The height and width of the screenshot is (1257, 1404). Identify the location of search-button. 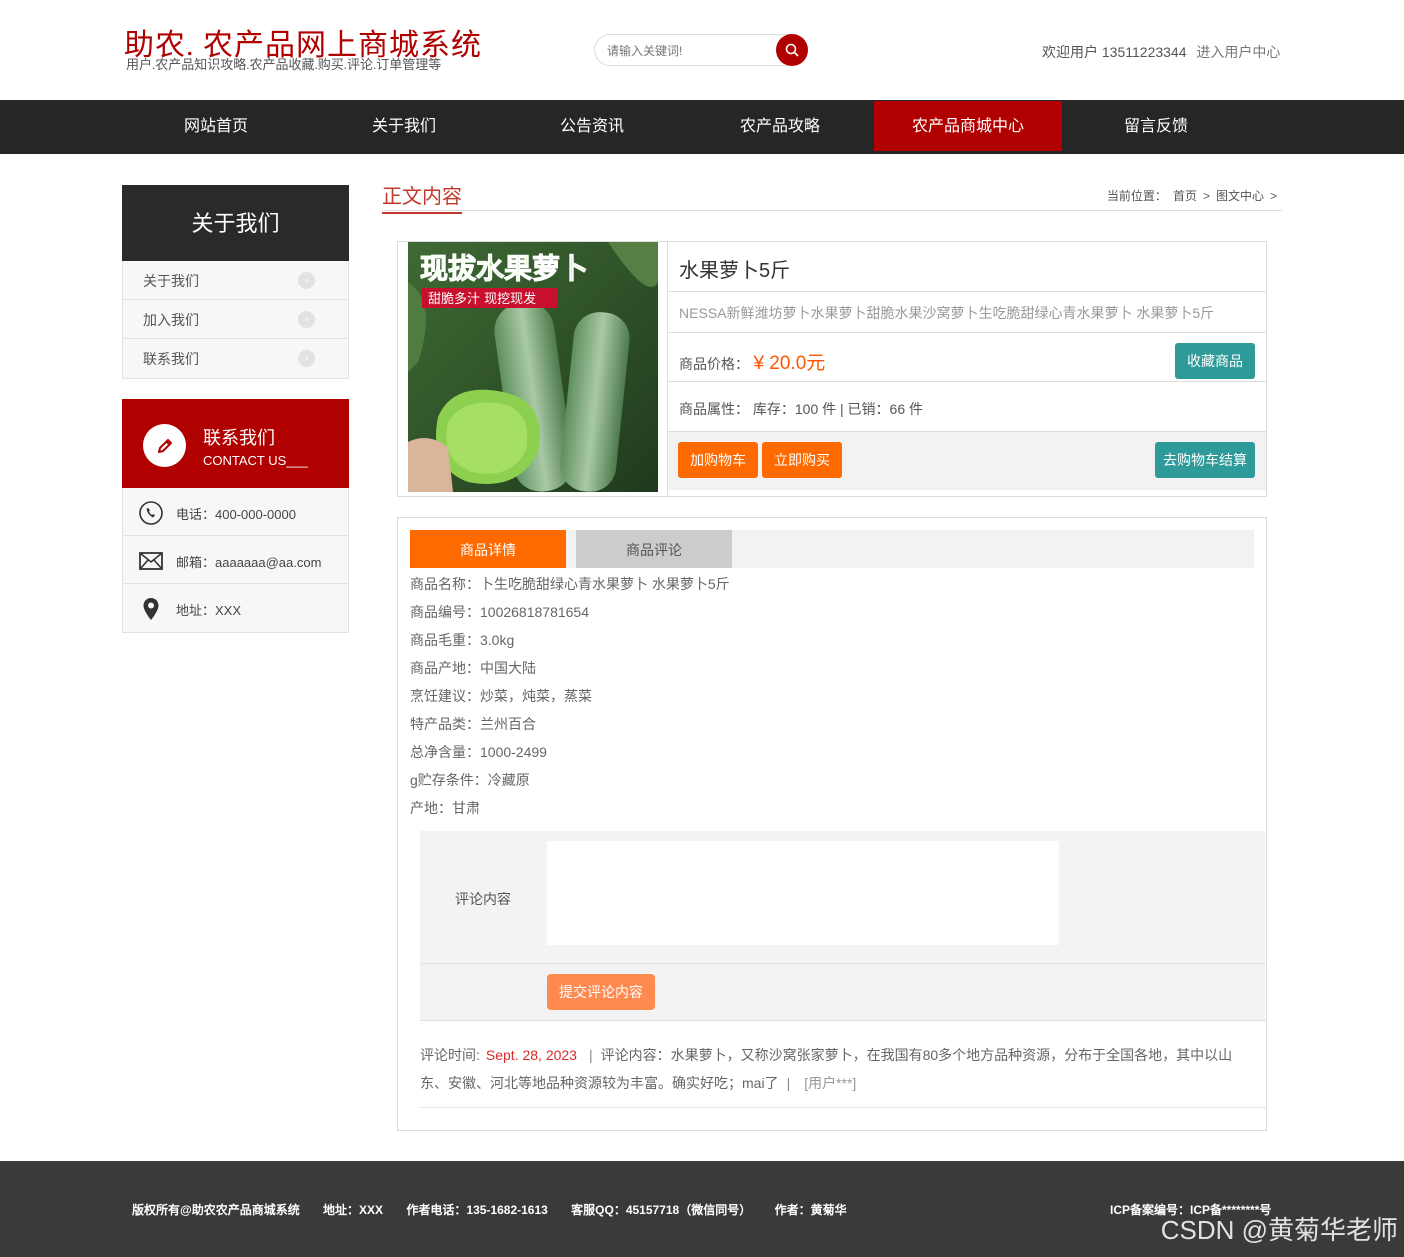
(792, 50).